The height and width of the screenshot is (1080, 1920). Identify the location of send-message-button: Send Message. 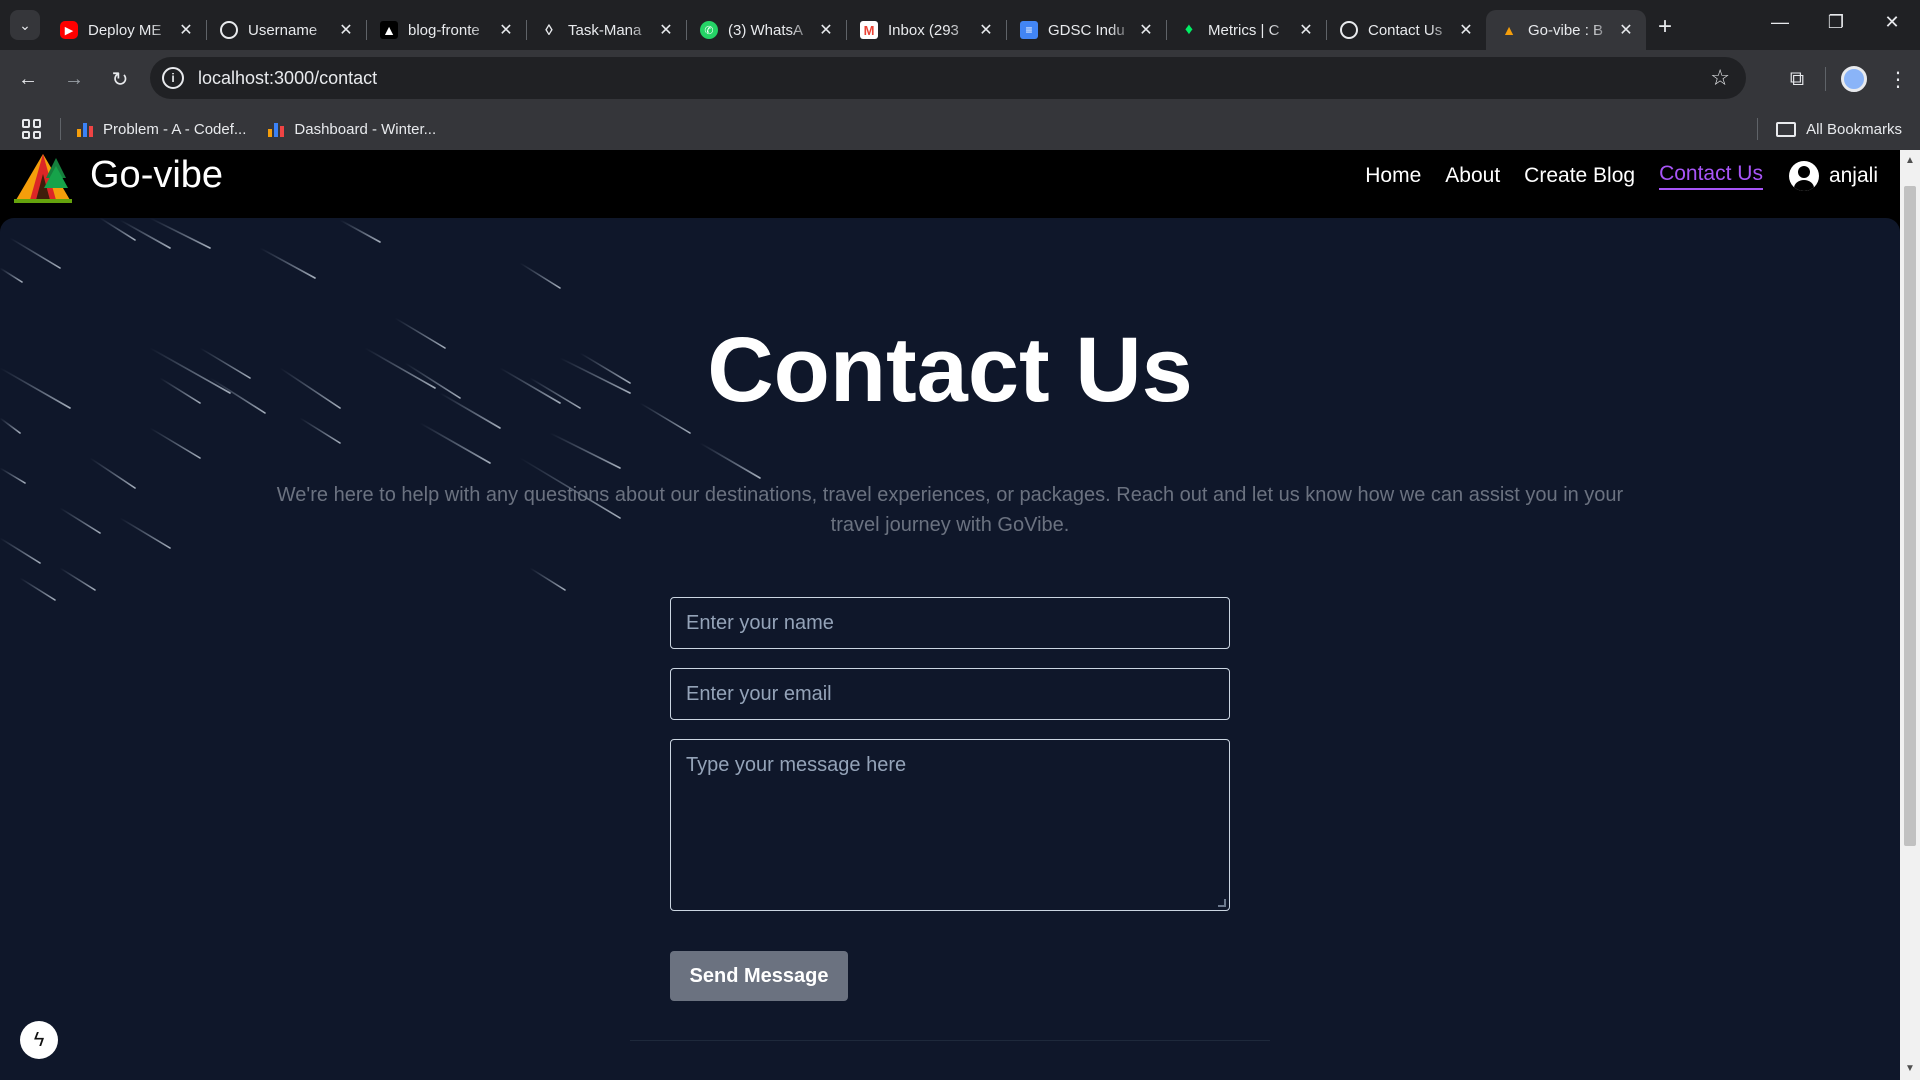
(759, 976).